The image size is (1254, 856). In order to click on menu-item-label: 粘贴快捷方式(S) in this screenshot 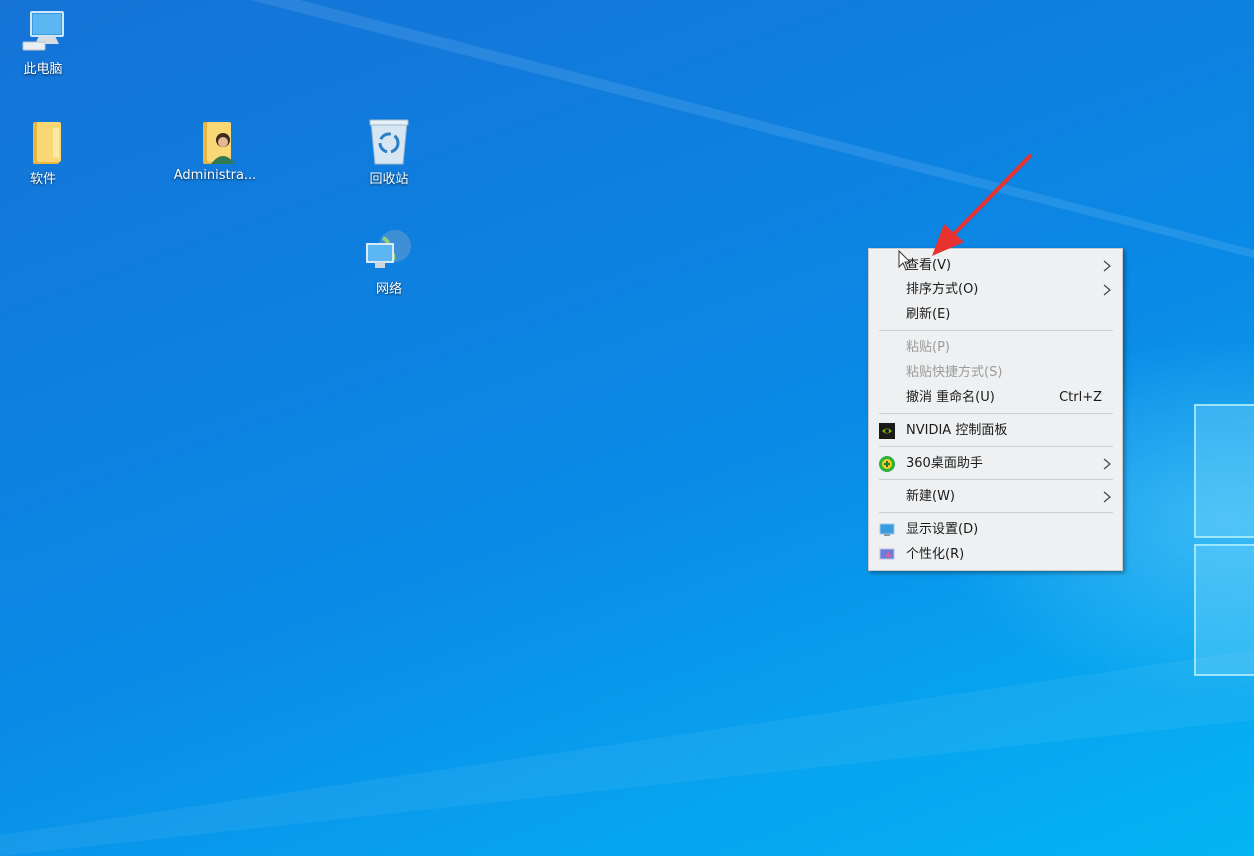, I will do `click(954, 372)`.